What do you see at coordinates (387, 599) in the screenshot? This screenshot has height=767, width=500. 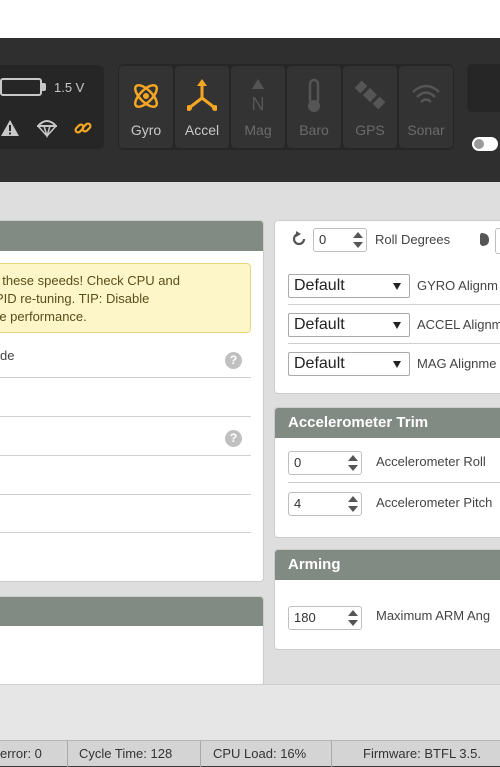 I see `arming-panel: Arming` at bounding box center [387, 599].